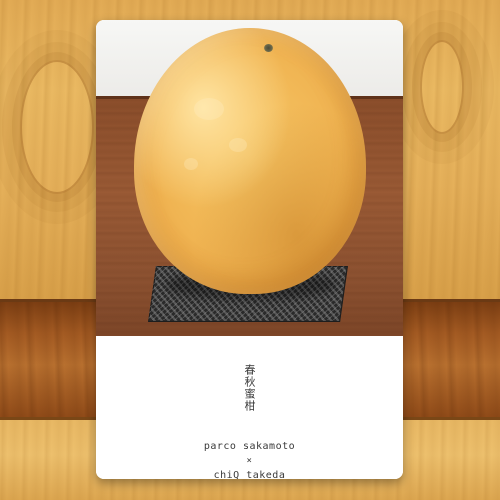 The image size is (500, 500). I want to click on card-title: 春秋蜜柑, so click(249, 388).